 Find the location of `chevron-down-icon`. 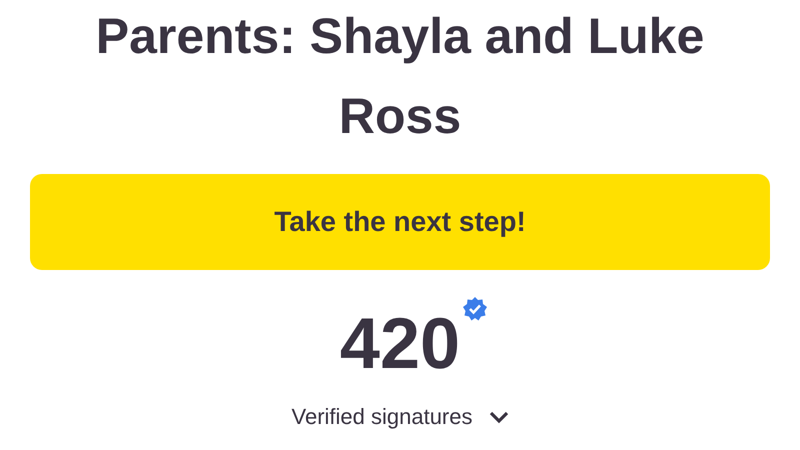

chevron-down-icon is located at coordinates (498, 417).